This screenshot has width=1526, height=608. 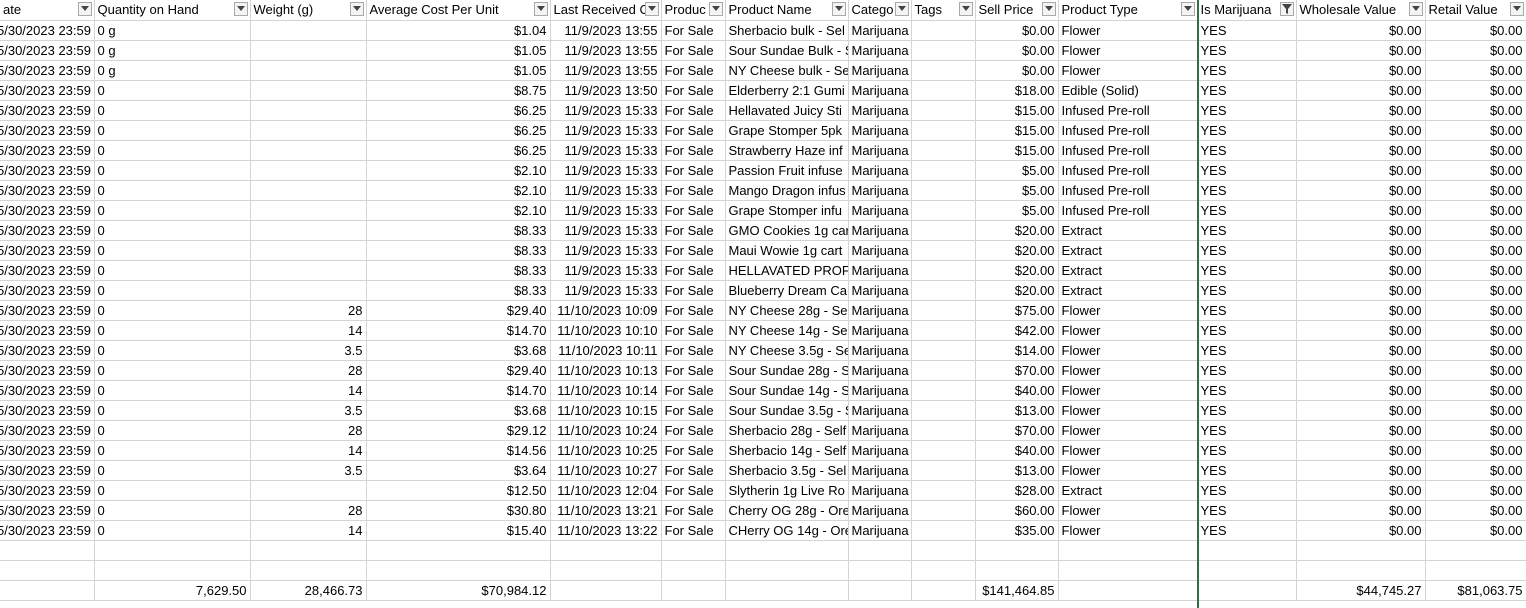 I want to click on cell-sell-price: $20.00, so click(x=1017, y=250).